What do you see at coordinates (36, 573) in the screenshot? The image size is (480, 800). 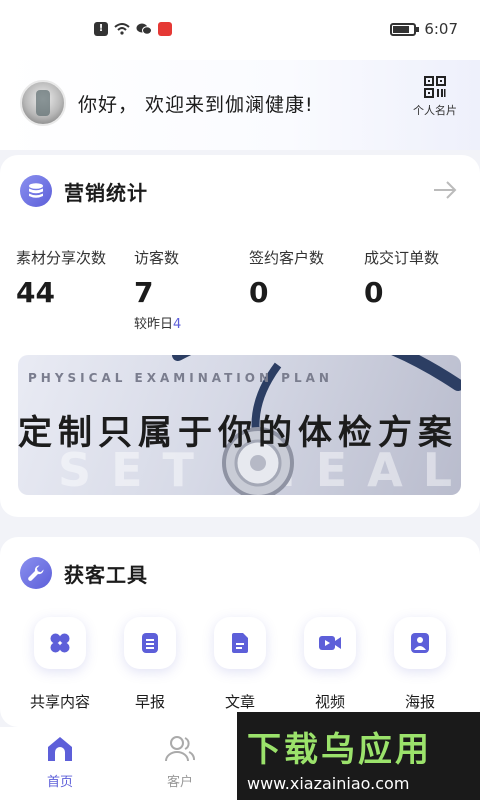 I see `wrench-icon` at bounding box center [36, 573].